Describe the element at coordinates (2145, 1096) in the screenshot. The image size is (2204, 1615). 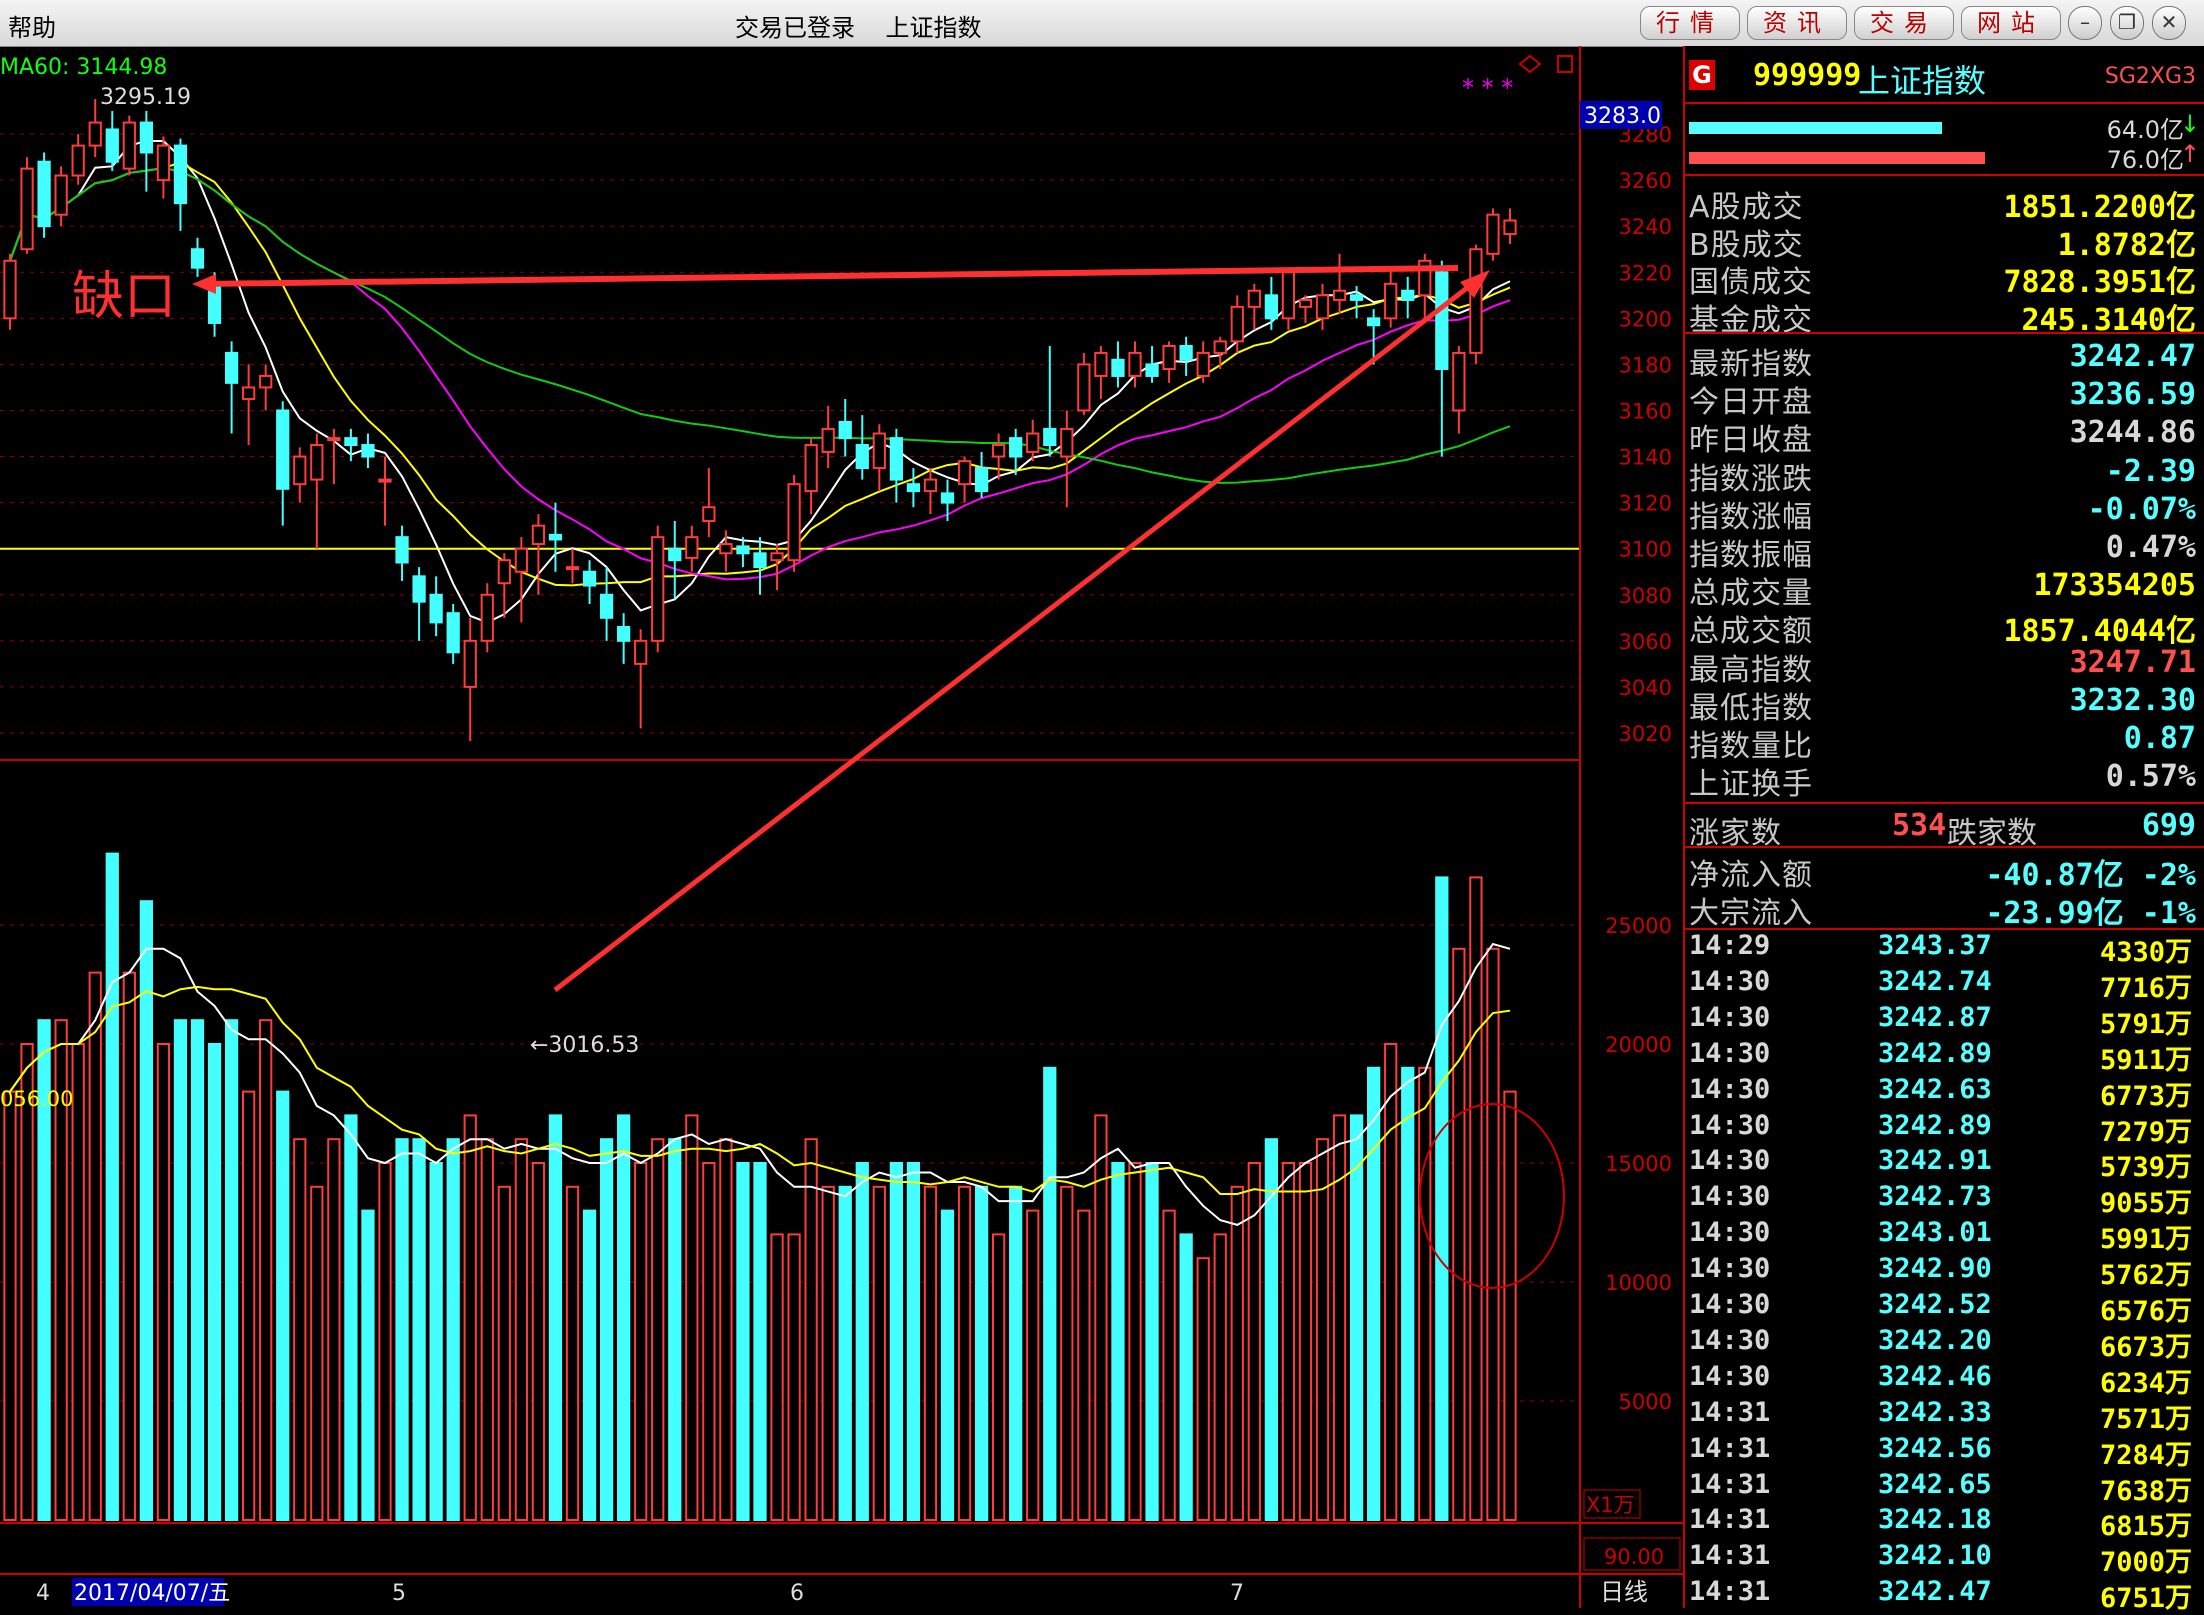
I see `tick-volume: 6773万` at that location.